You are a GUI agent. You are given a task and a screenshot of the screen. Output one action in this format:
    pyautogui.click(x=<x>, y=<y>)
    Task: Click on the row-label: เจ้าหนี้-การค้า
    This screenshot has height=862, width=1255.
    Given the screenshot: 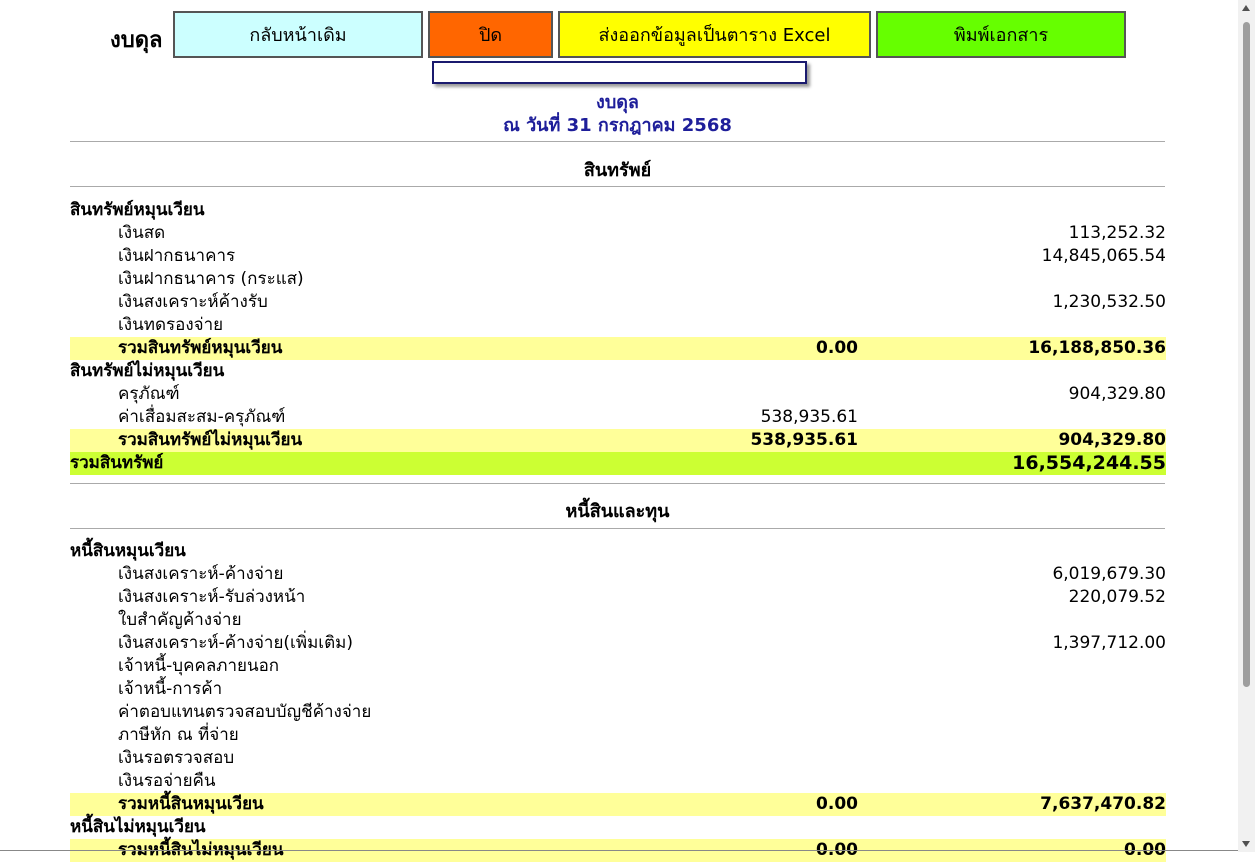 What is the action you would take?
    pyautogui.click(x=170, y=689)
    